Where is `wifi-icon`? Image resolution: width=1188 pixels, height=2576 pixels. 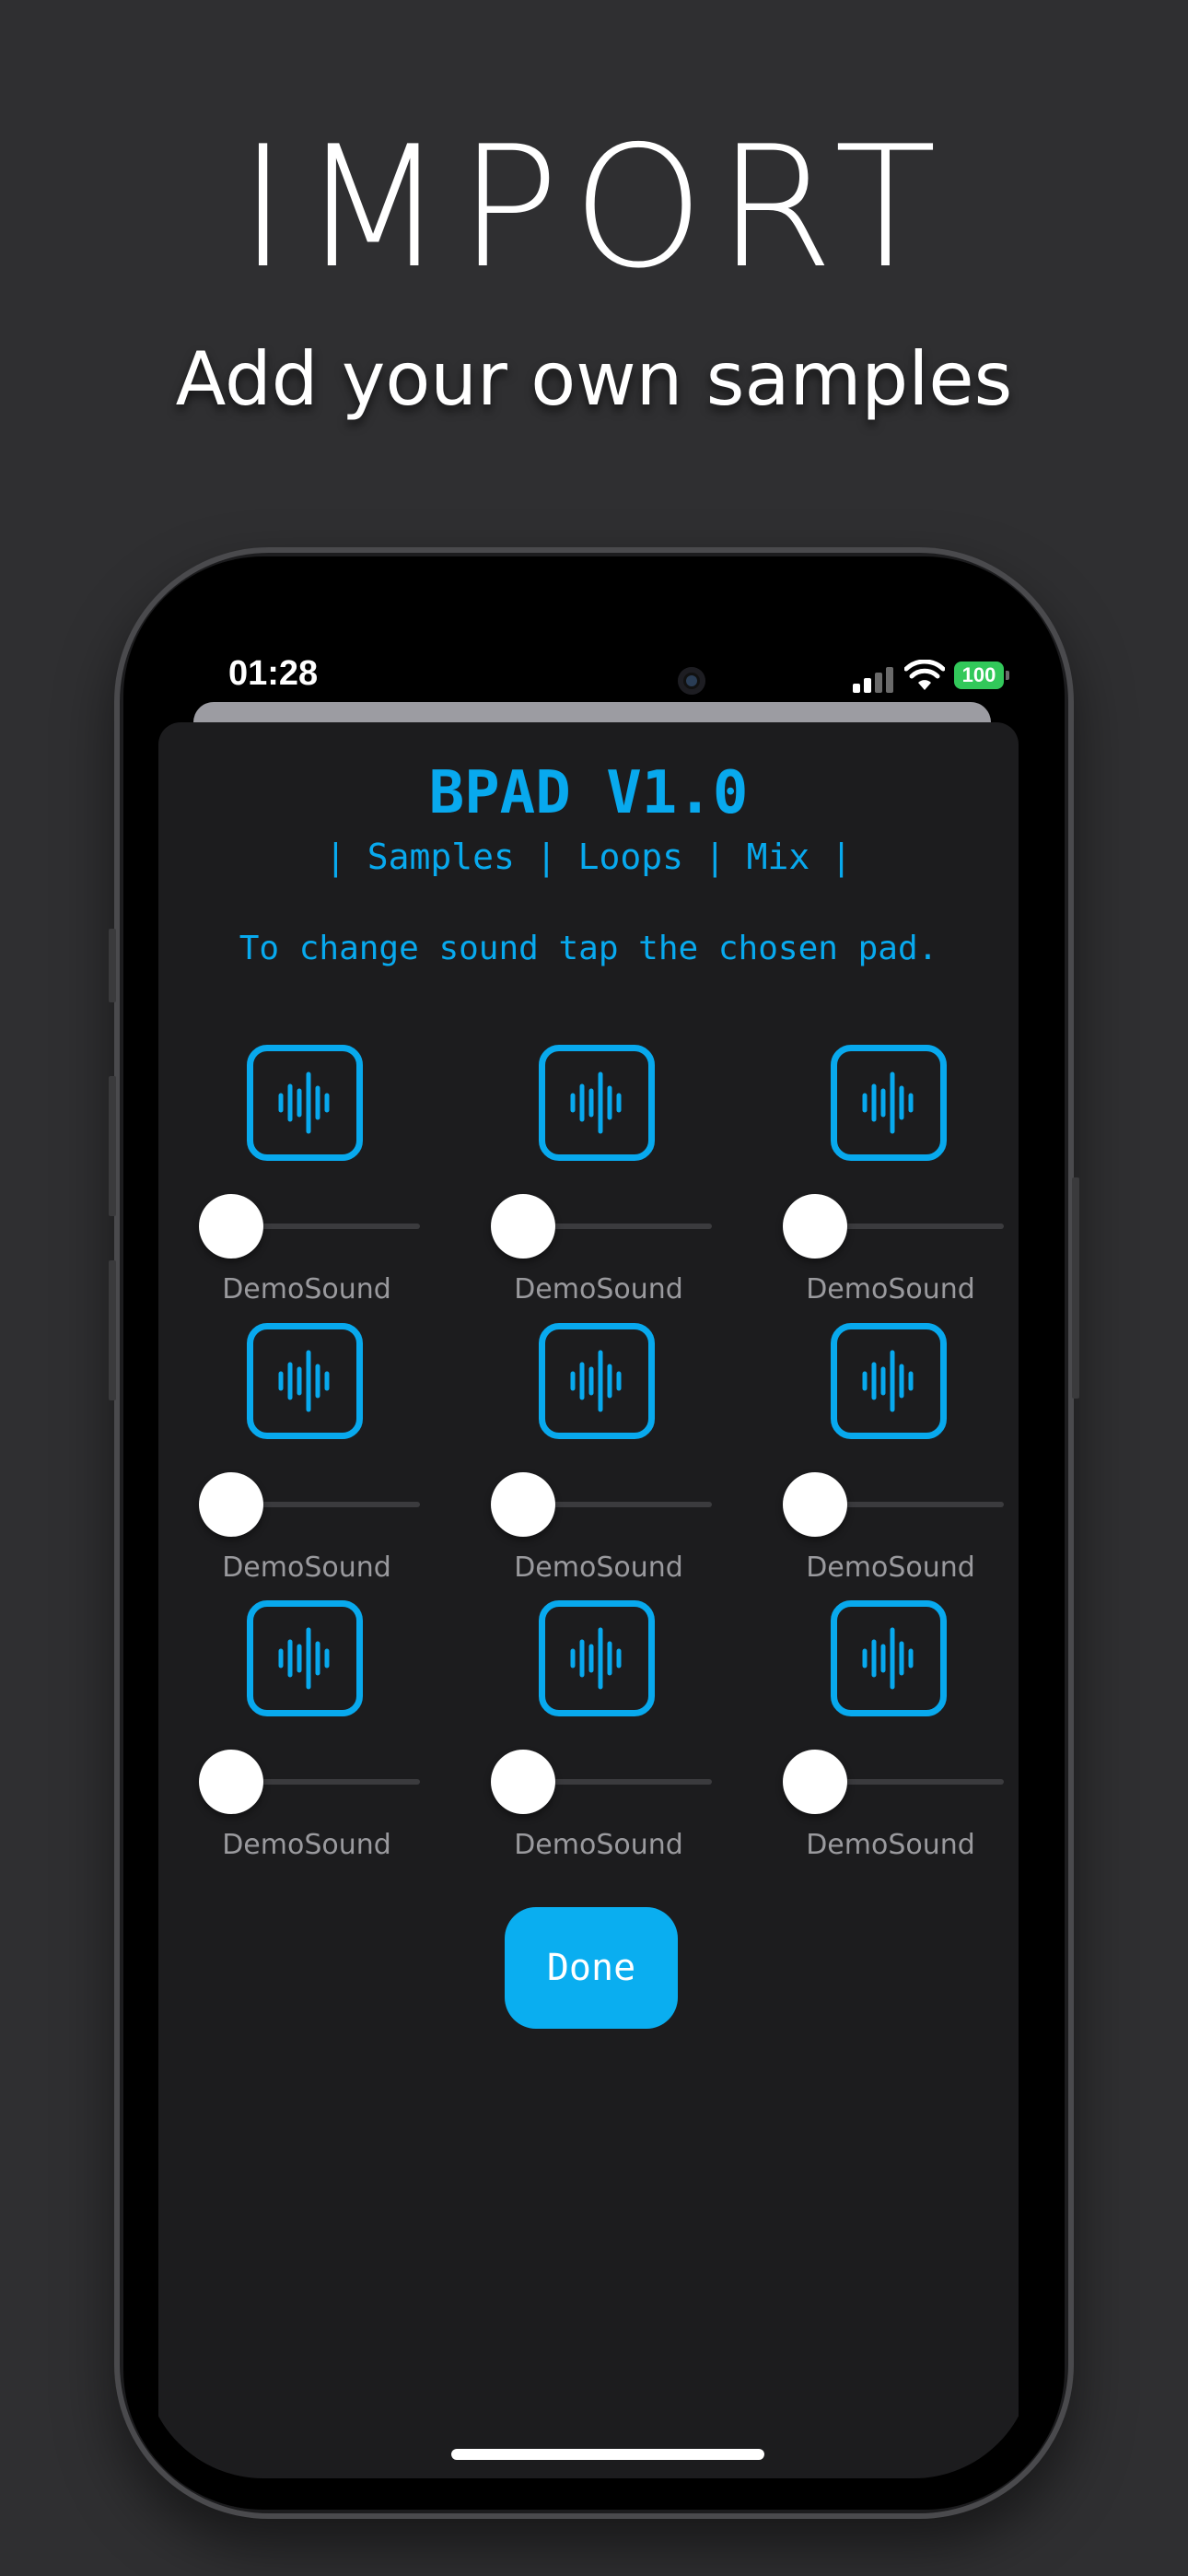 wifi-icon is located at coordinates (924, 675).